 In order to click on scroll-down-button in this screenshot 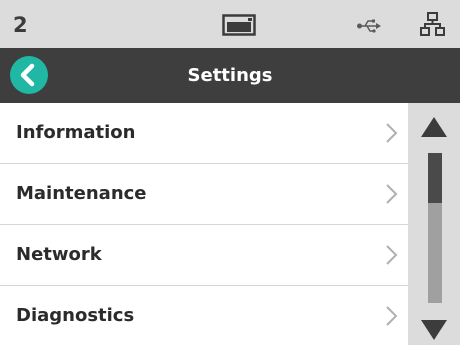, I will do `click(434, 330)`.